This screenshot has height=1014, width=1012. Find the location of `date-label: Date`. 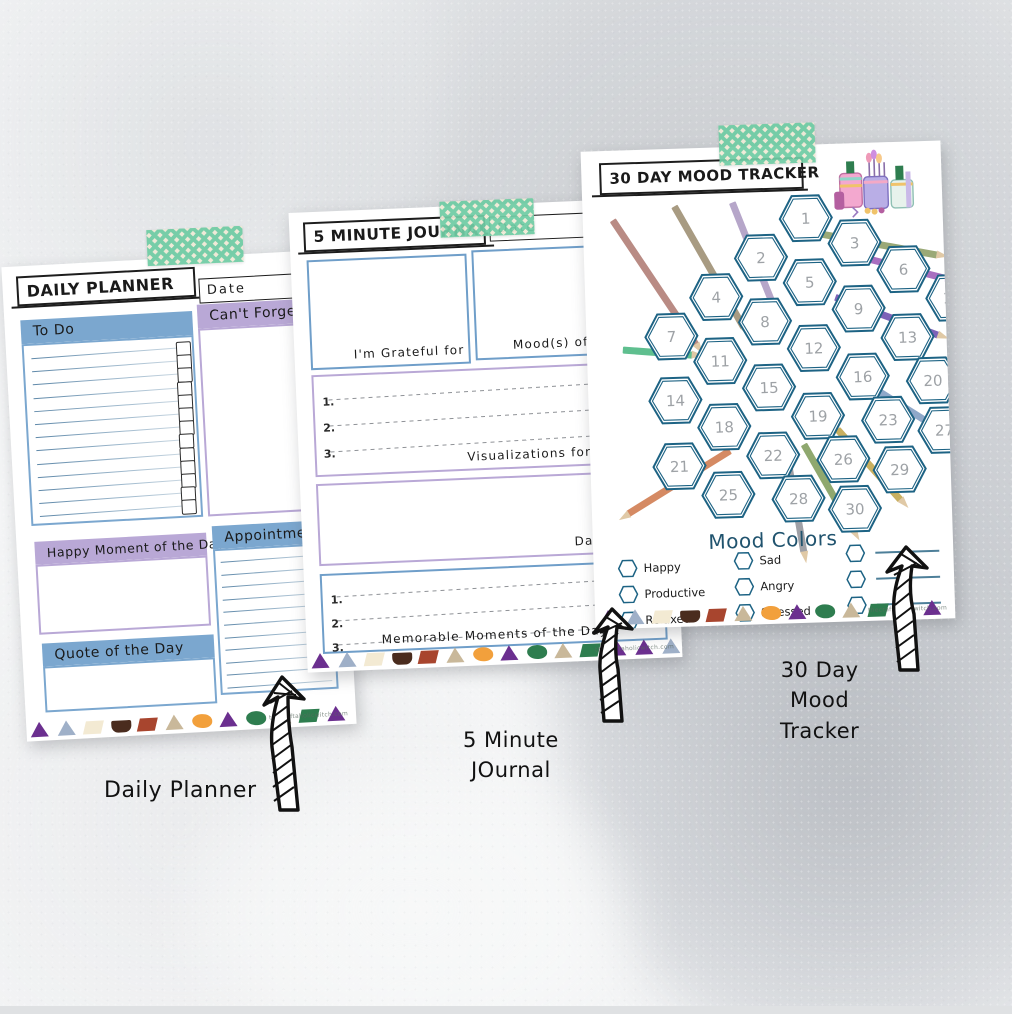

date-label: Date is located at coordinates (226, 290).